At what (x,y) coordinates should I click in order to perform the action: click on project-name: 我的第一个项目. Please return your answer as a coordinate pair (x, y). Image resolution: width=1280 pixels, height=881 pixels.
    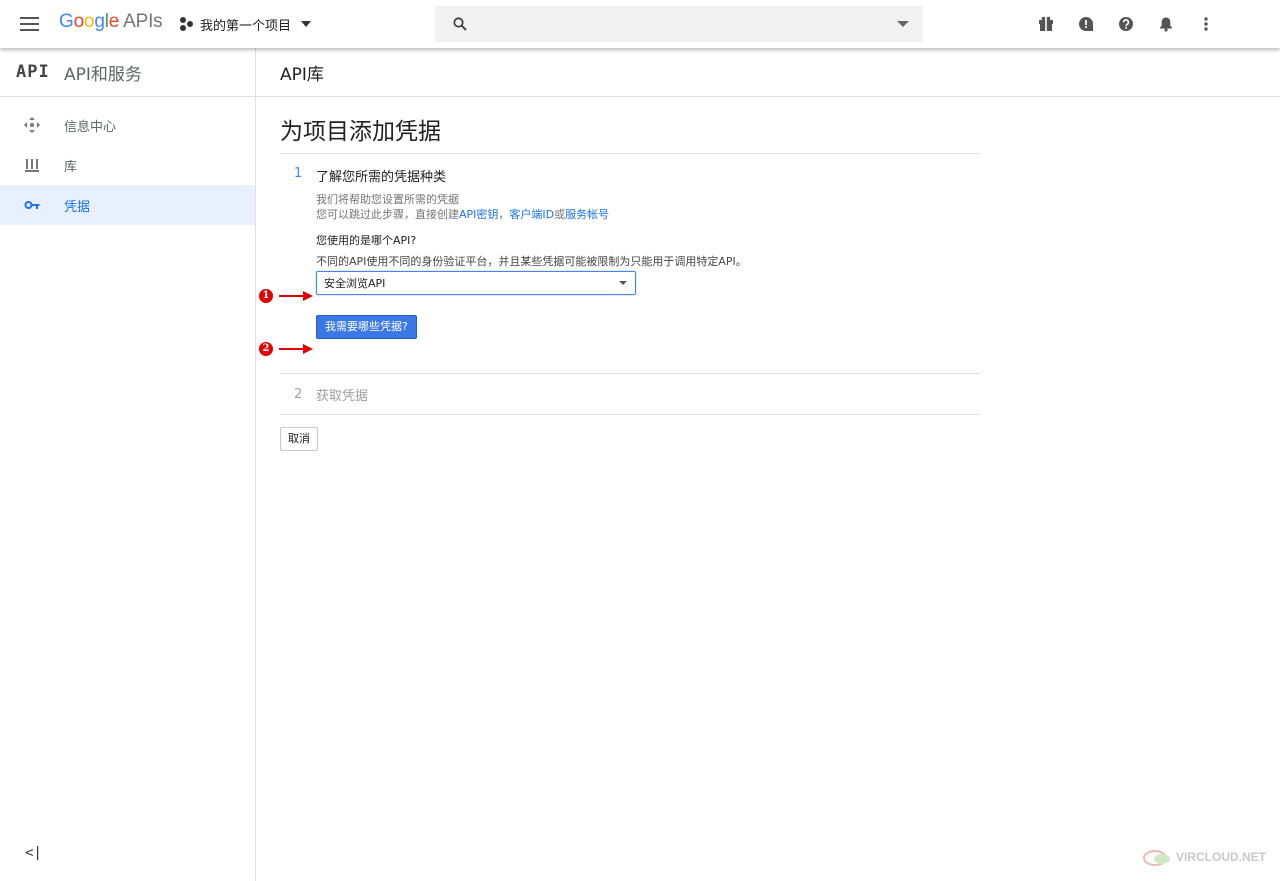
    Looking at the image, I should click on (246, 26).